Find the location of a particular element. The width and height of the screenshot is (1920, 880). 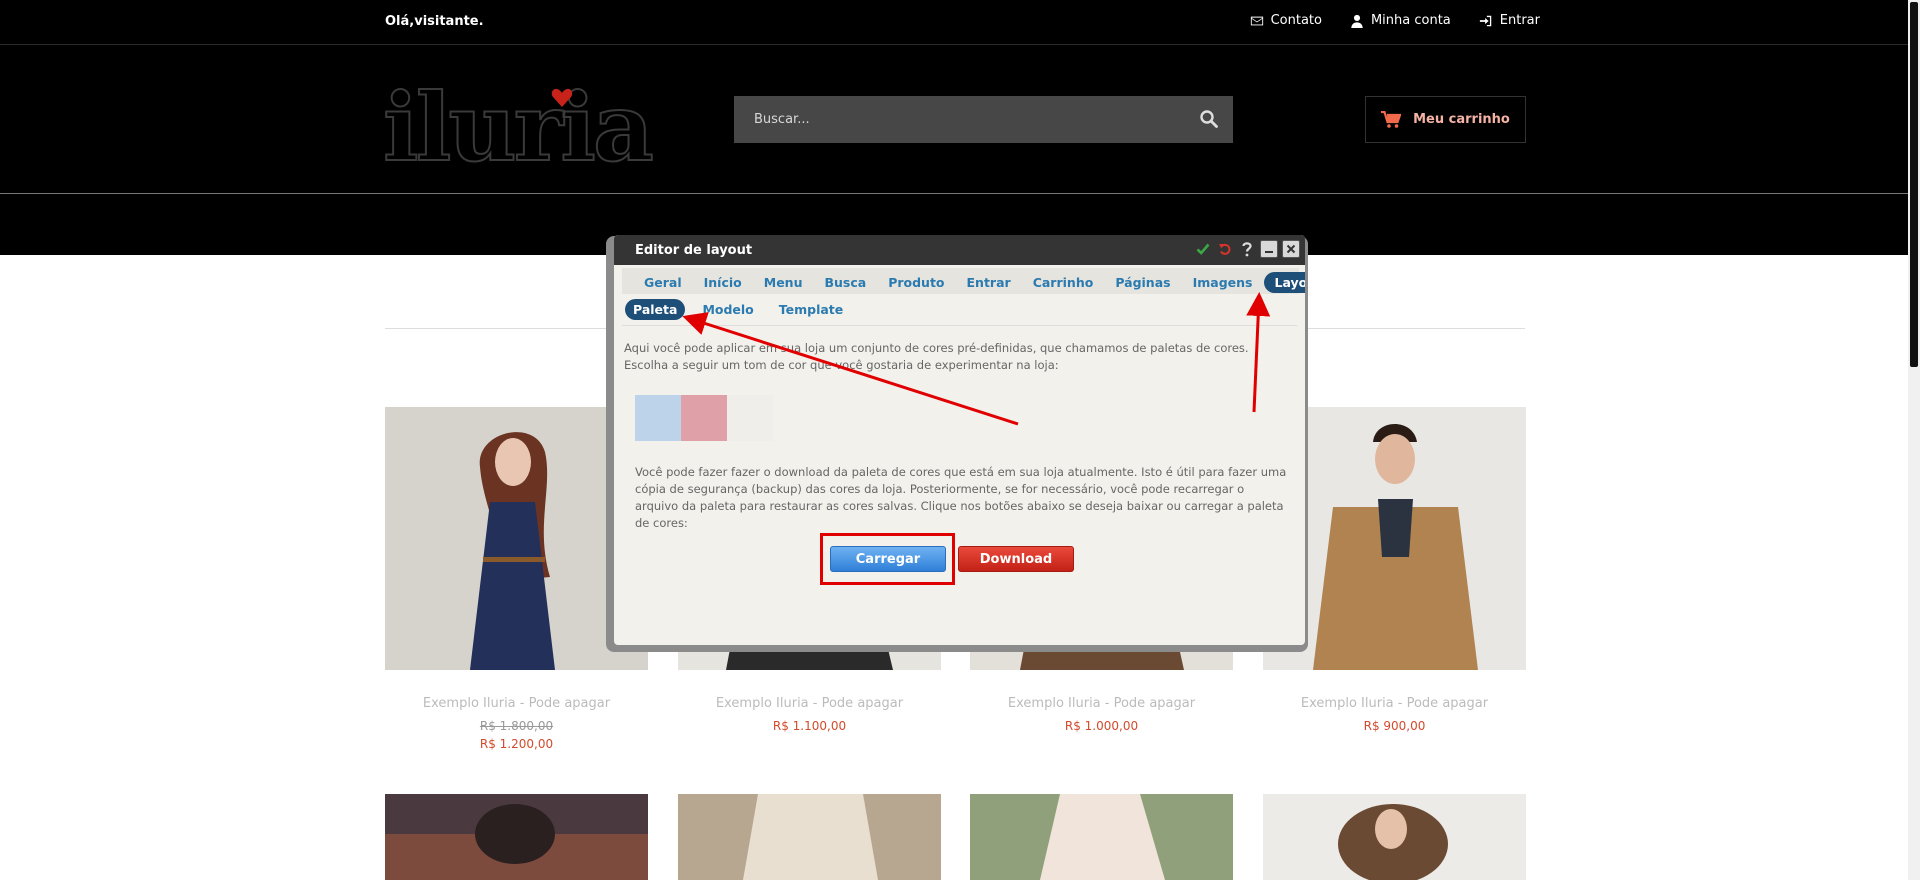

cart-label: Meu carrinho is located at coordinates (1461, 119).